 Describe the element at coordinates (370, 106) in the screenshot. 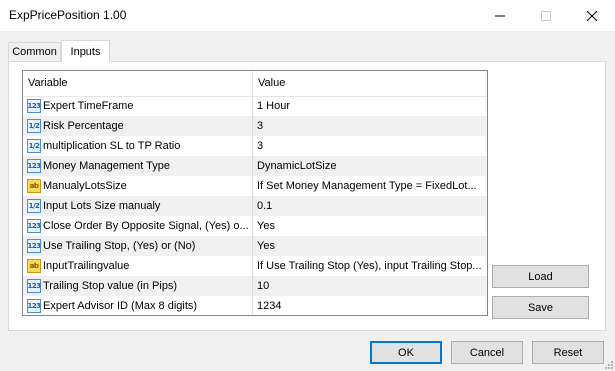

I see `value-cell: 1 Hour` at that location.